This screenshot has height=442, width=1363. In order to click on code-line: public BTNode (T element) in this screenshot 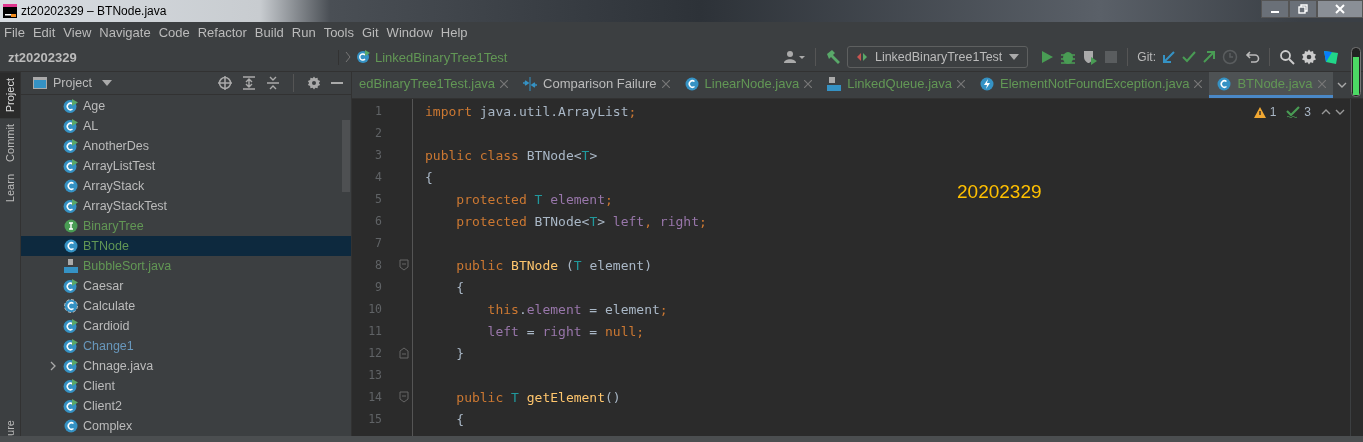, I will do `click(553, 265)`.